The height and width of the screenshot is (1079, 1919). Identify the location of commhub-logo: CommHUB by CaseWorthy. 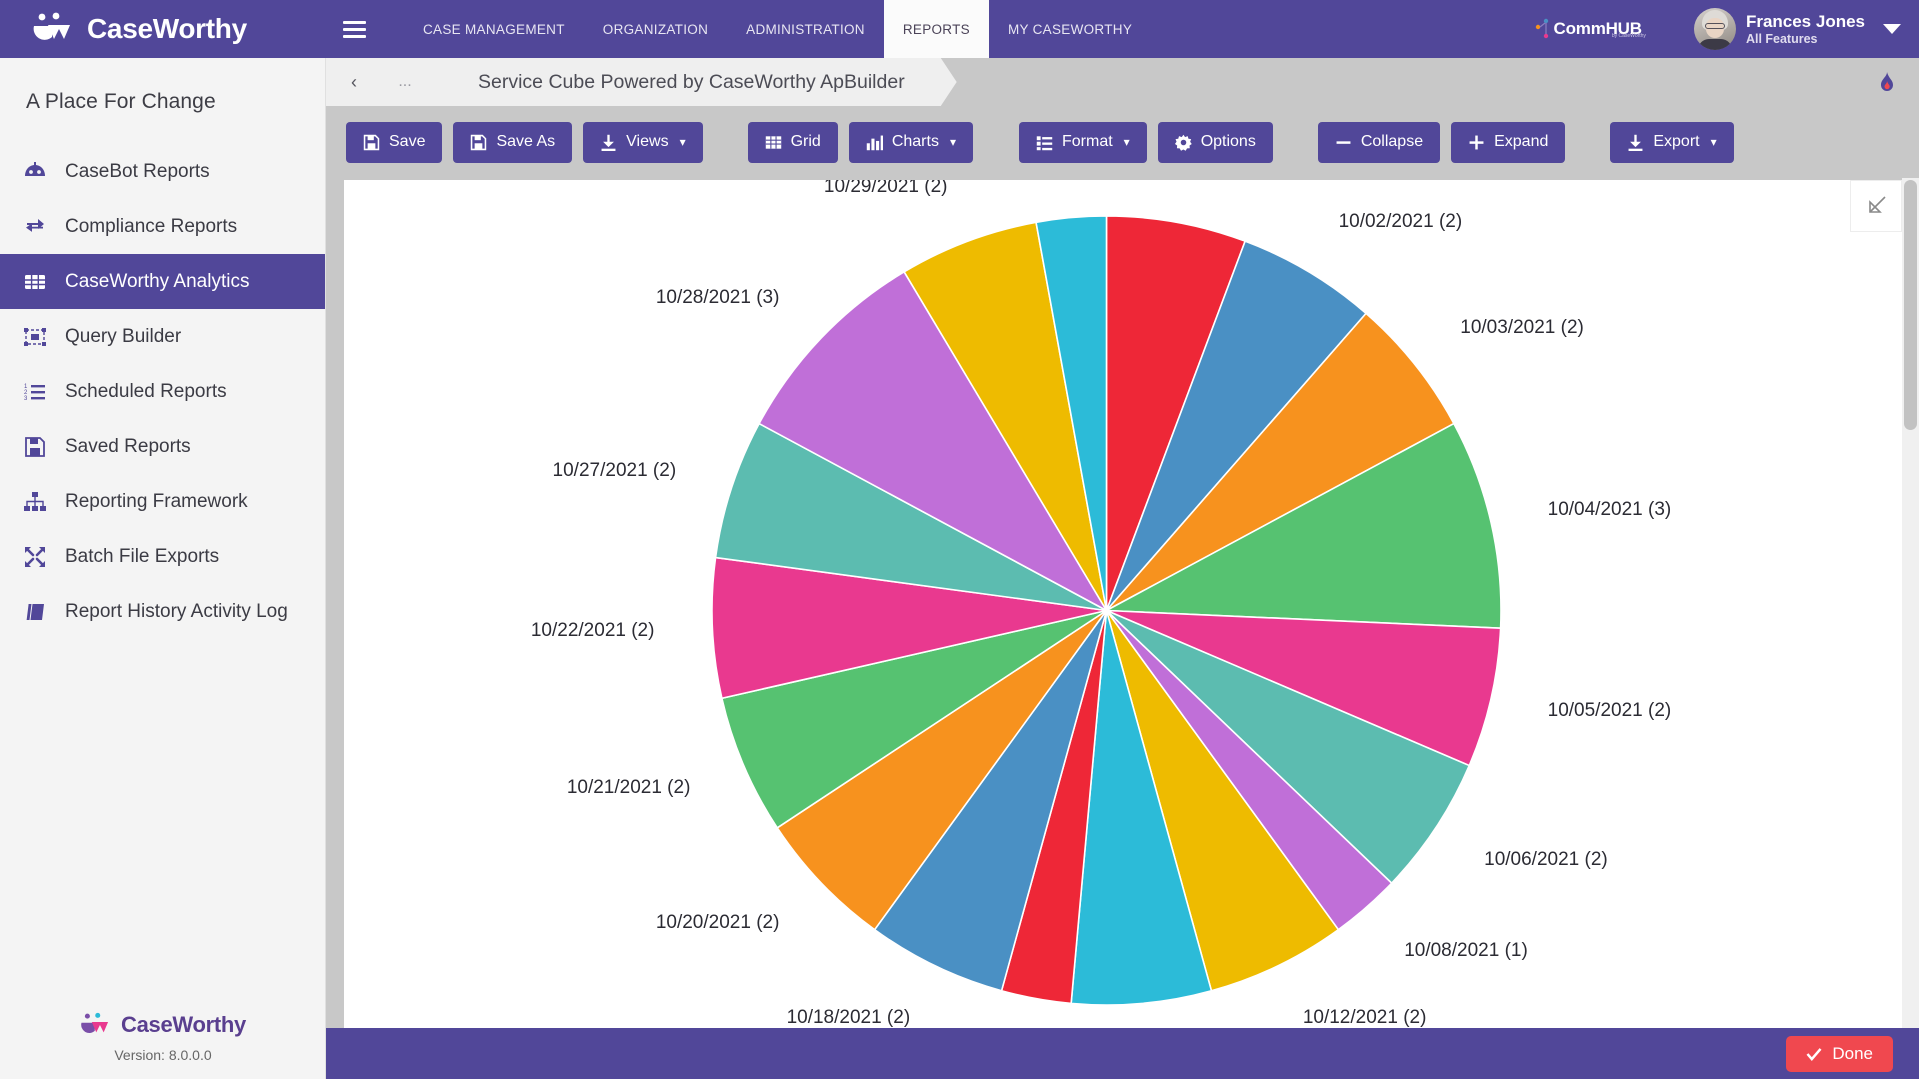
(1605, 29).